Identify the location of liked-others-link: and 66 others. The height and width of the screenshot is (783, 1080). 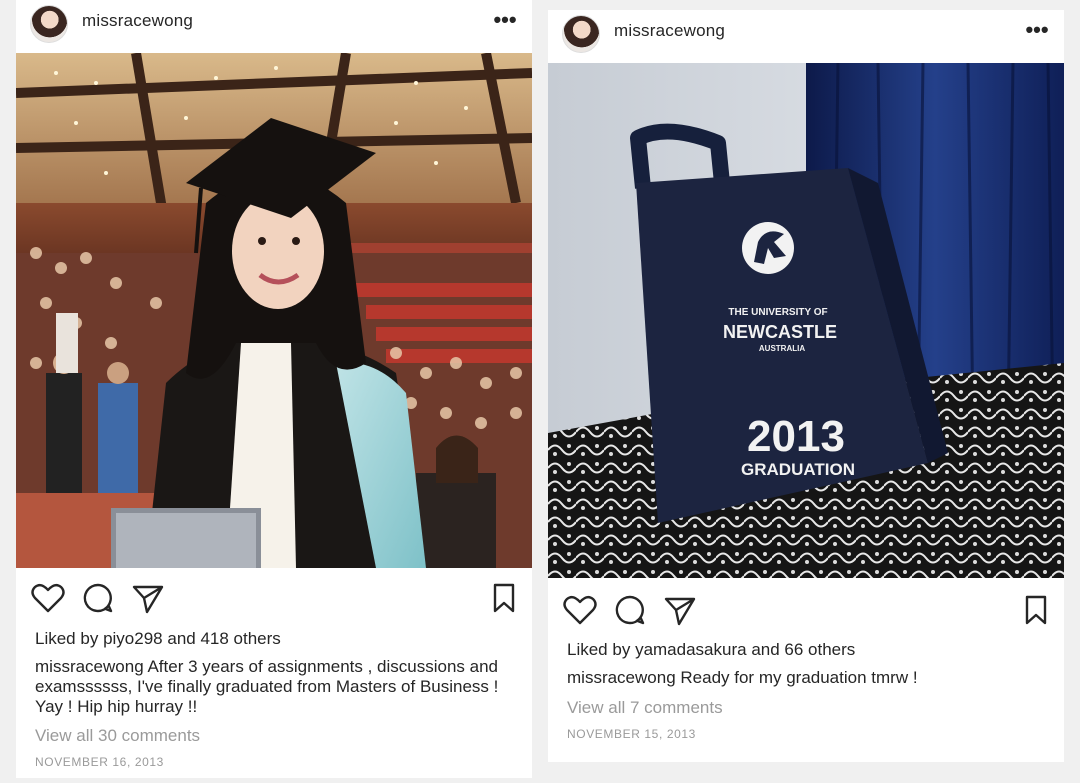
(803, 649).